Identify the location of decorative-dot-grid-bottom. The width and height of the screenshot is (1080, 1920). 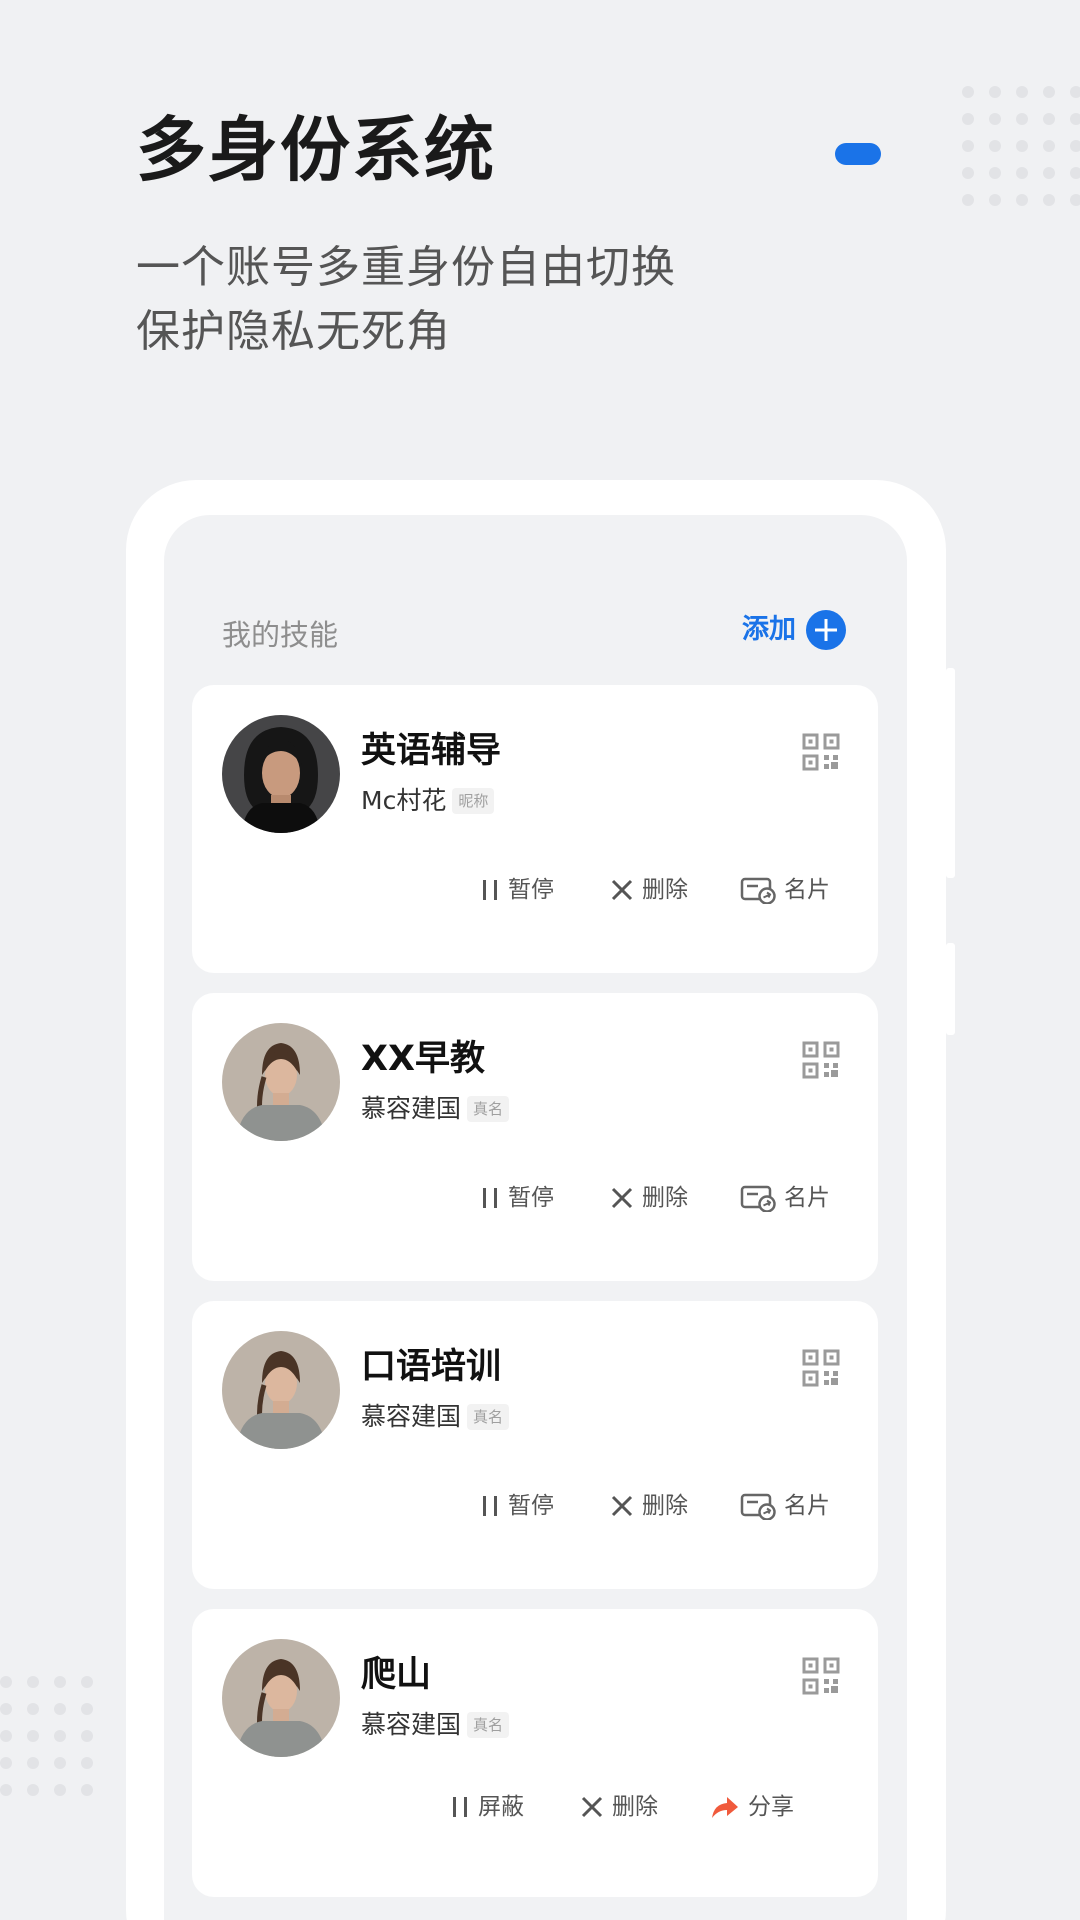
(46, 1736).